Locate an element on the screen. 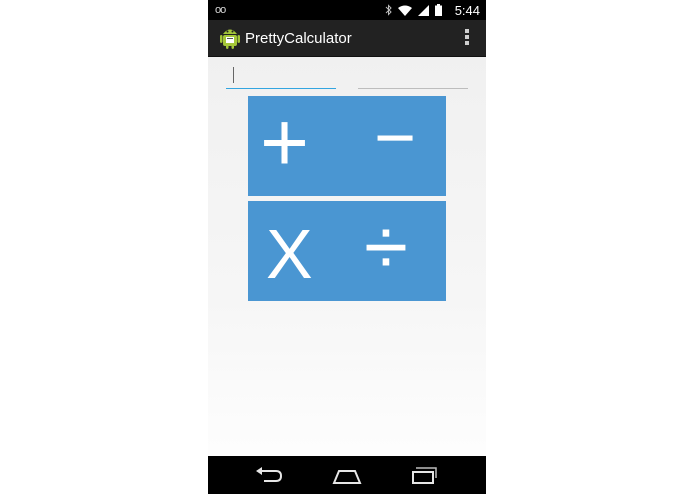 The image size is (695, 494). text-cursor is located at coordinates (233, 75).